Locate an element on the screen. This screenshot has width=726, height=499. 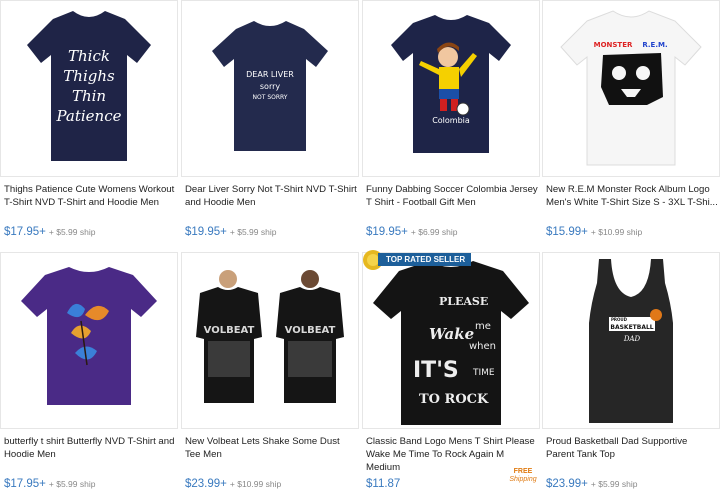
shirt-text: MONSTER is located at coordinates (613, 45).